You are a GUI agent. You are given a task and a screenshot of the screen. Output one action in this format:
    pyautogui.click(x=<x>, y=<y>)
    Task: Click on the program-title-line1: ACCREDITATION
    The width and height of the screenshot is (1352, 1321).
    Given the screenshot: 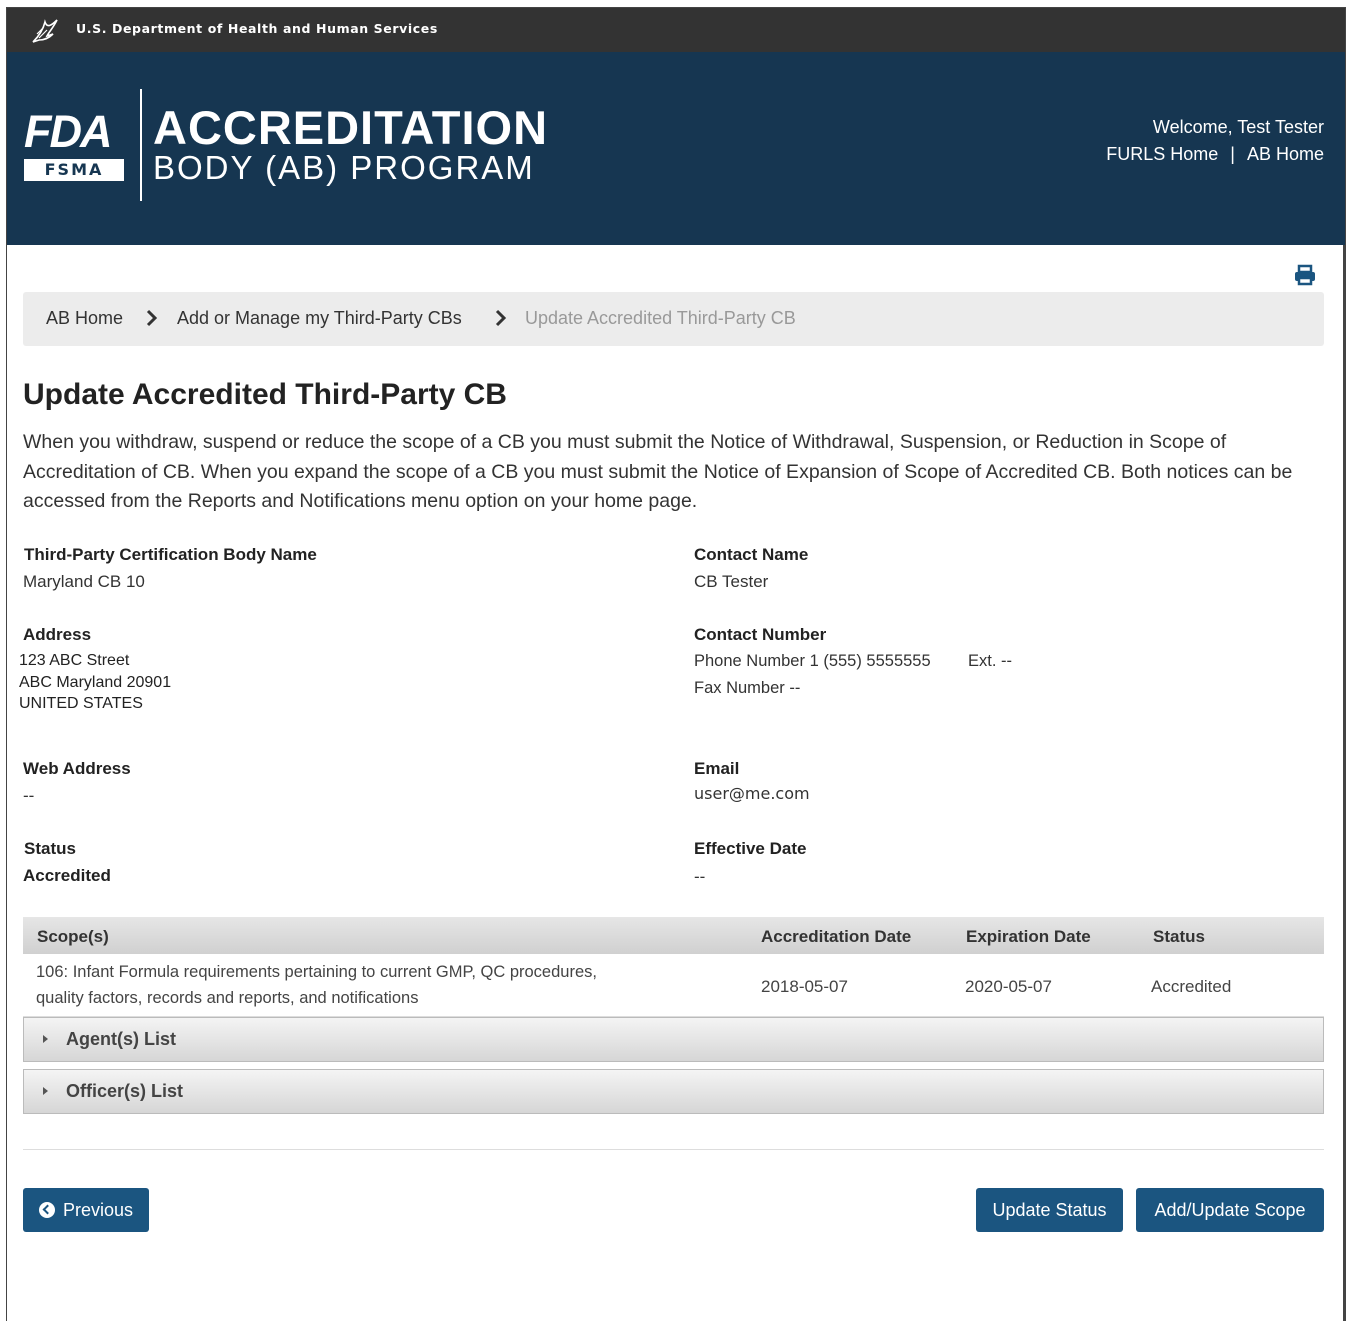 What is the action you would take?
    pyautogui.click(x=351, y=127)
    